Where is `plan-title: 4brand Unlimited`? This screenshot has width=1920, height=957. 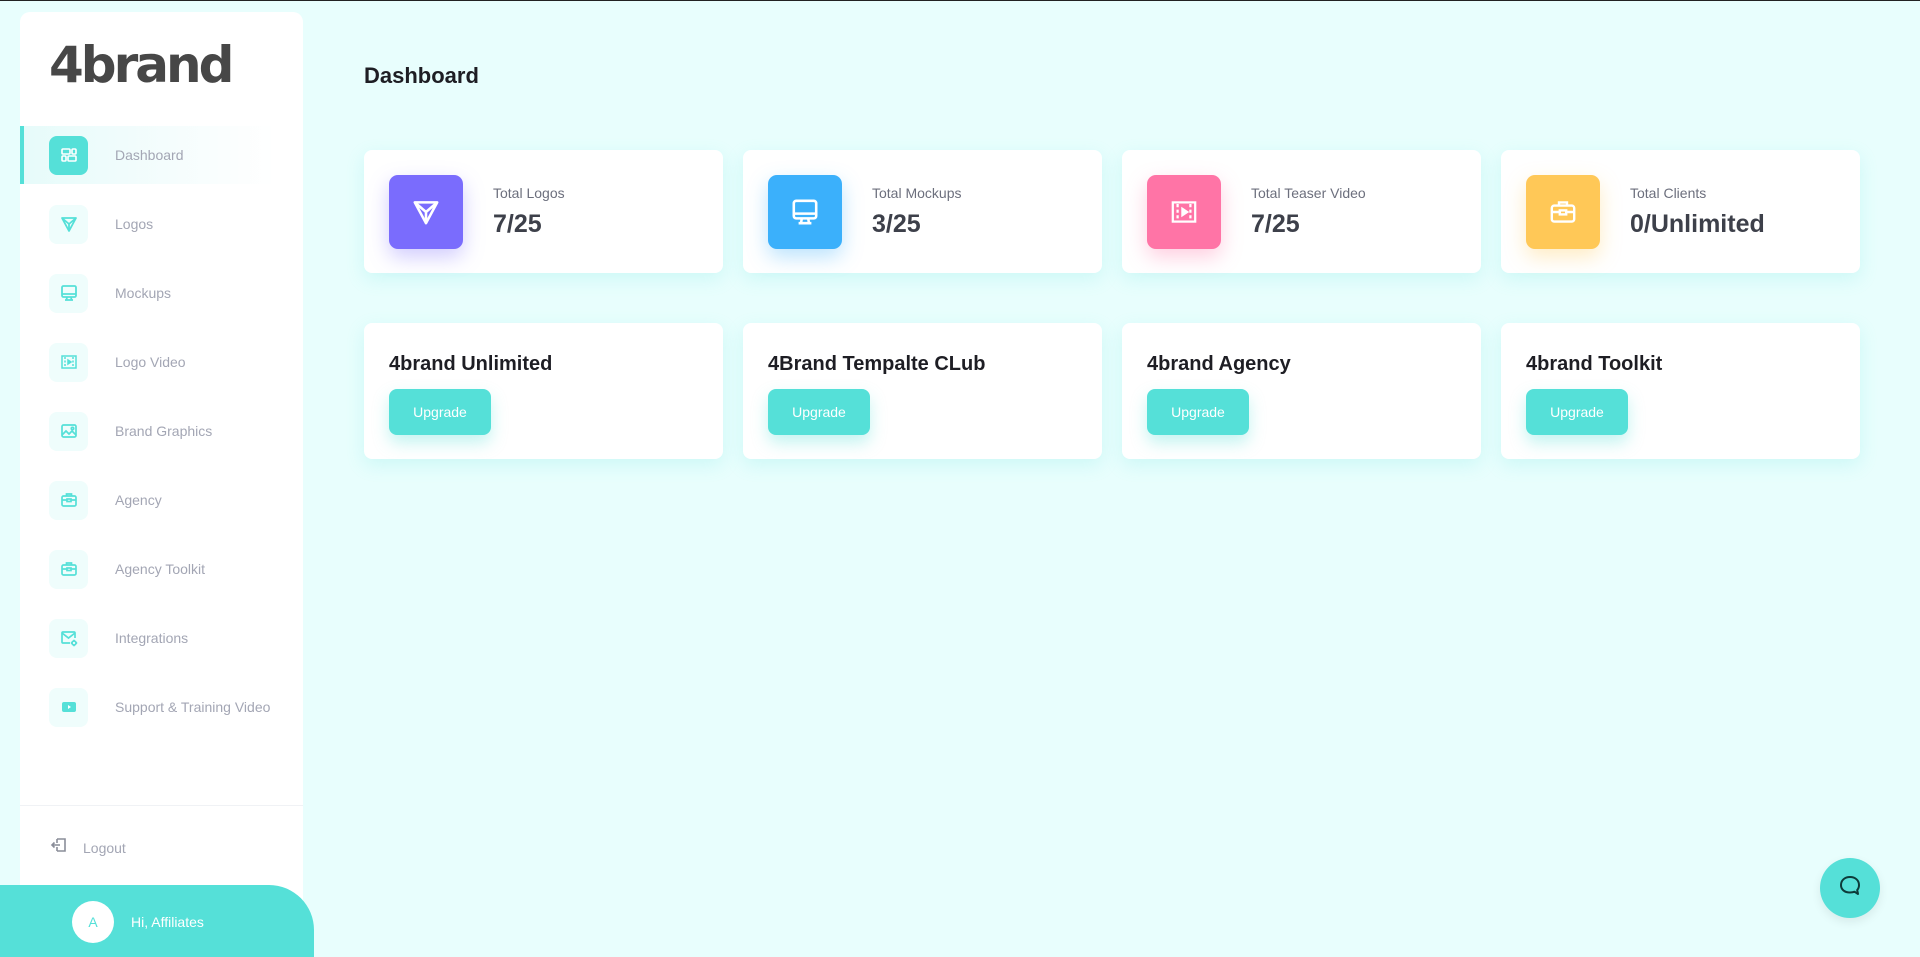
plan-title: 4brand Unlimited is located at coordinates (471, 364).